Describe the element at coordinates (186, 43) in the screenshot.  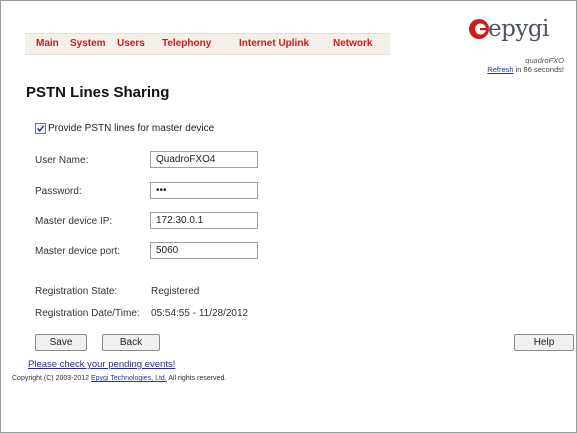
I see `nav-item-telephony: Telephony` at that location.